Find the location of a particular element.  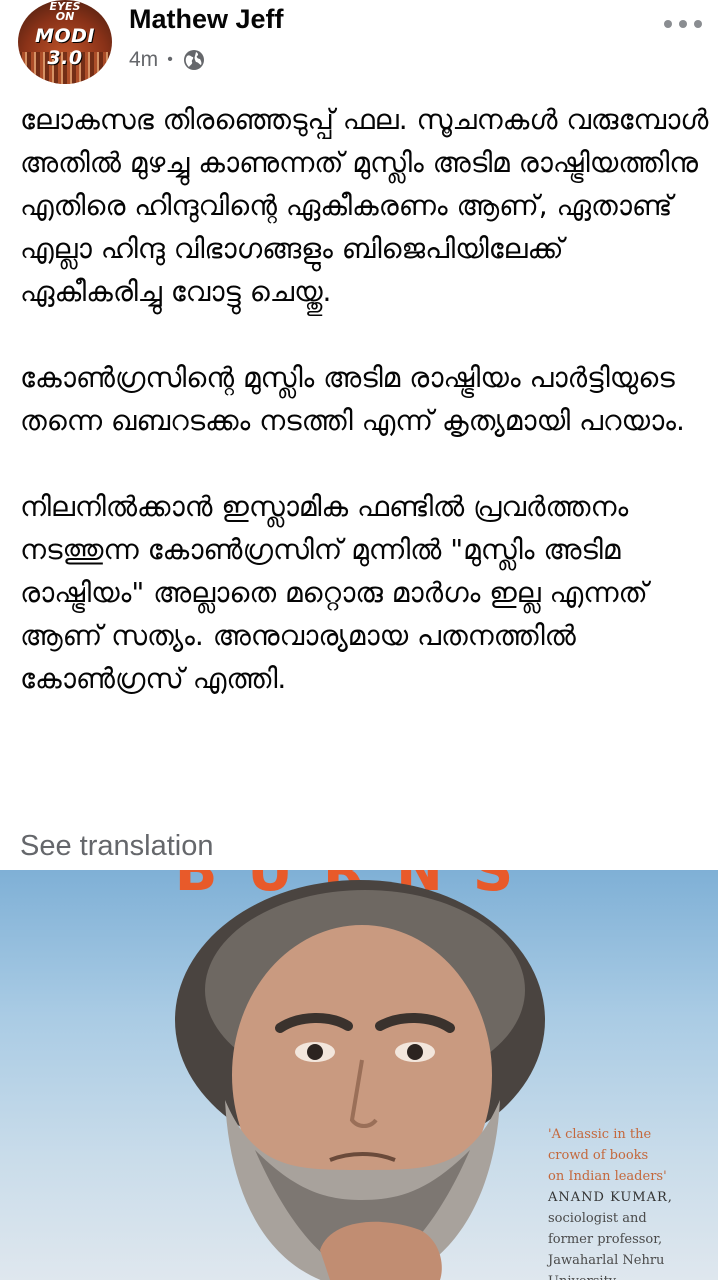

author-name: Mathew Jeff is located at coordinates (206, 19).